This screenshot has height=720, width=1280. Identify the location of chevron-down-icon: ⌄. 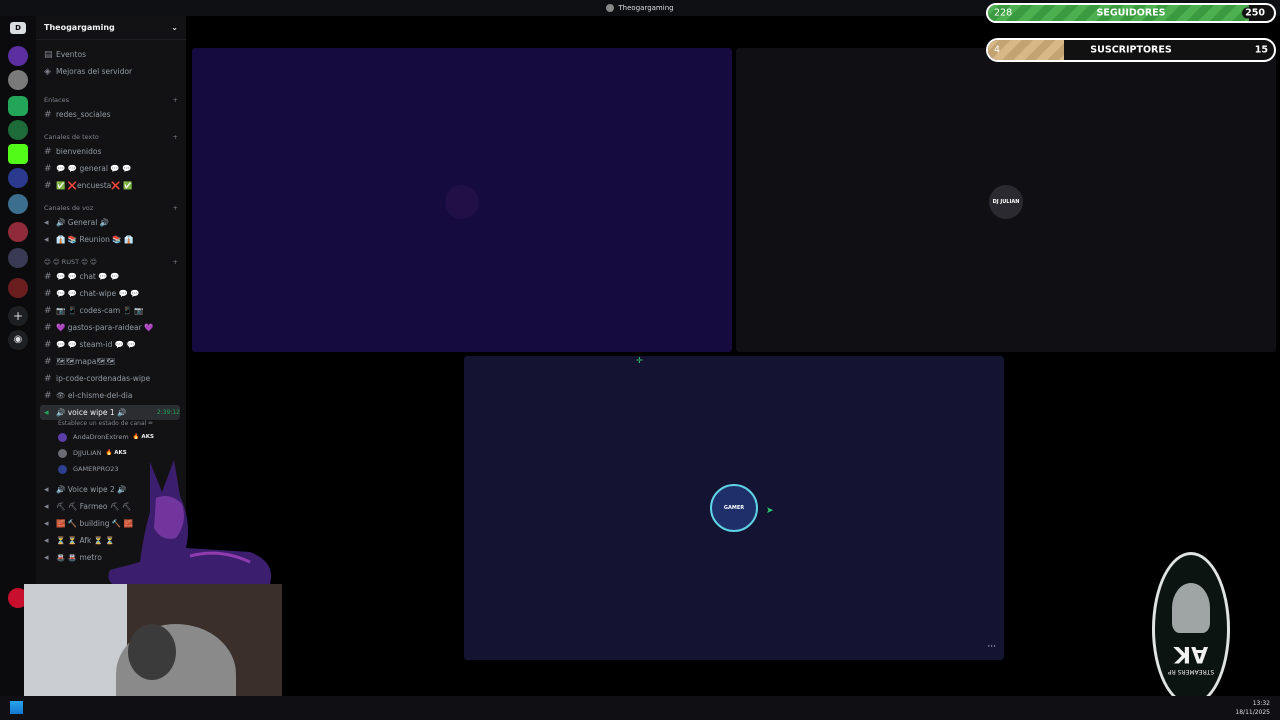
(174, 27).